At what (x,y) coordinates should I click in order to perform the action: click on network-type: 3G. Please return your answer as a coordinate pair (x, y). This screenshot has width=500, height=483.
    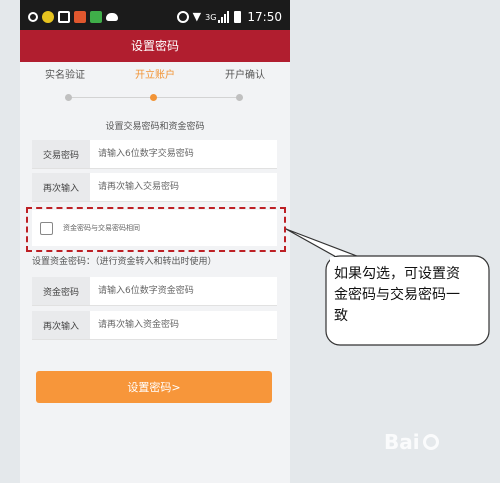
    Looking at the image, I should click on (211, 17).